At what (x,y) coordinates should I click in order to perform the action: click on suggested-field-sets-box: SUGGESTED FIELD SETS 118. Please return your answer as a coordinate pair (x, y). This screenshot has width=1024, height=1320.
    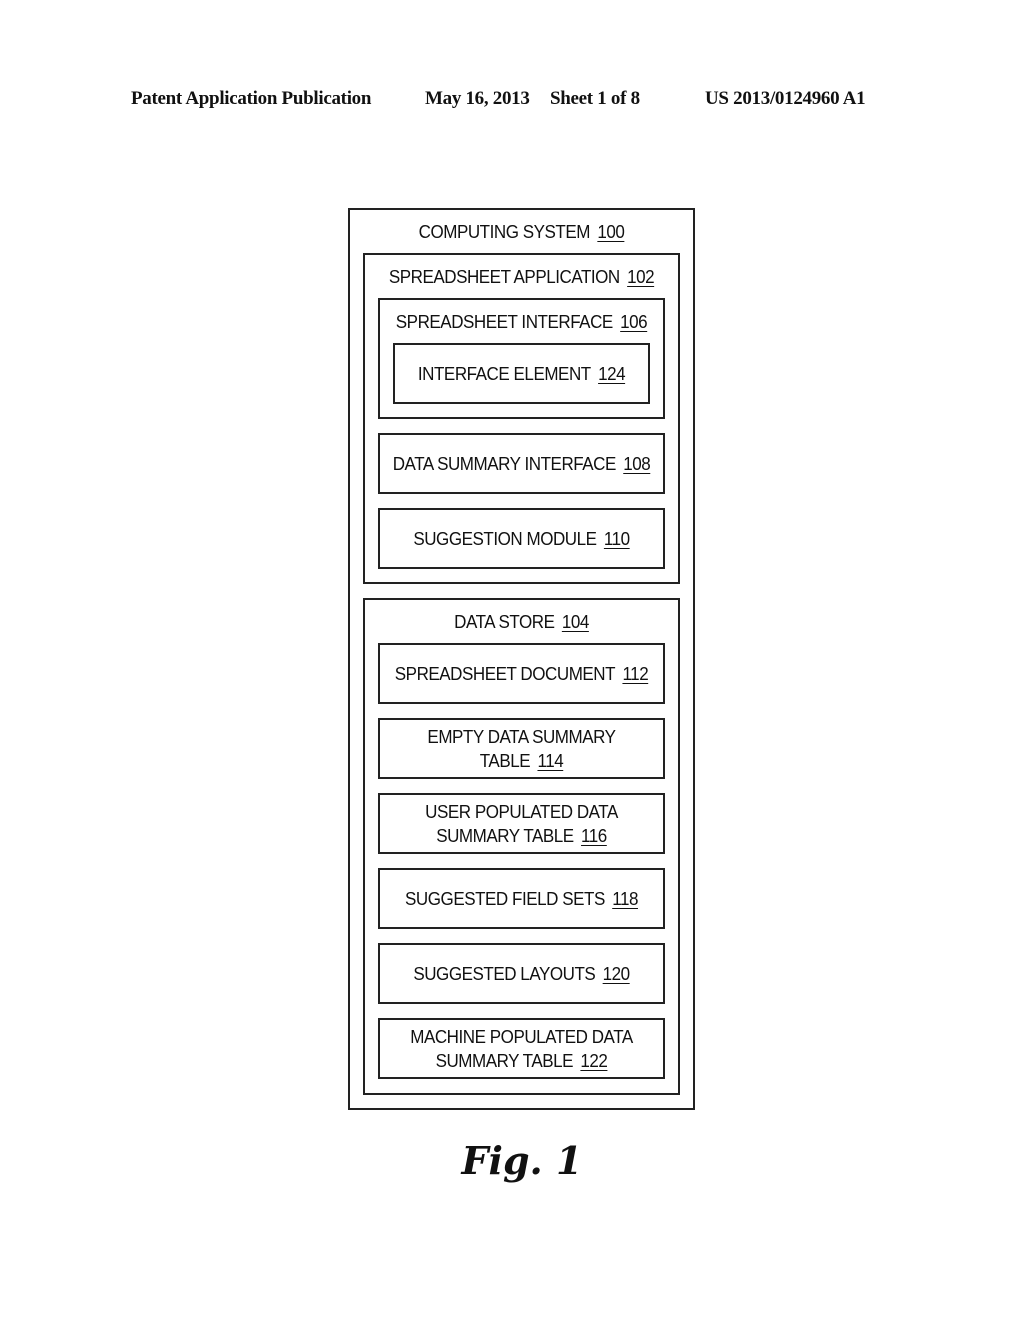
    Looking at the image, I should click on (521, 898).